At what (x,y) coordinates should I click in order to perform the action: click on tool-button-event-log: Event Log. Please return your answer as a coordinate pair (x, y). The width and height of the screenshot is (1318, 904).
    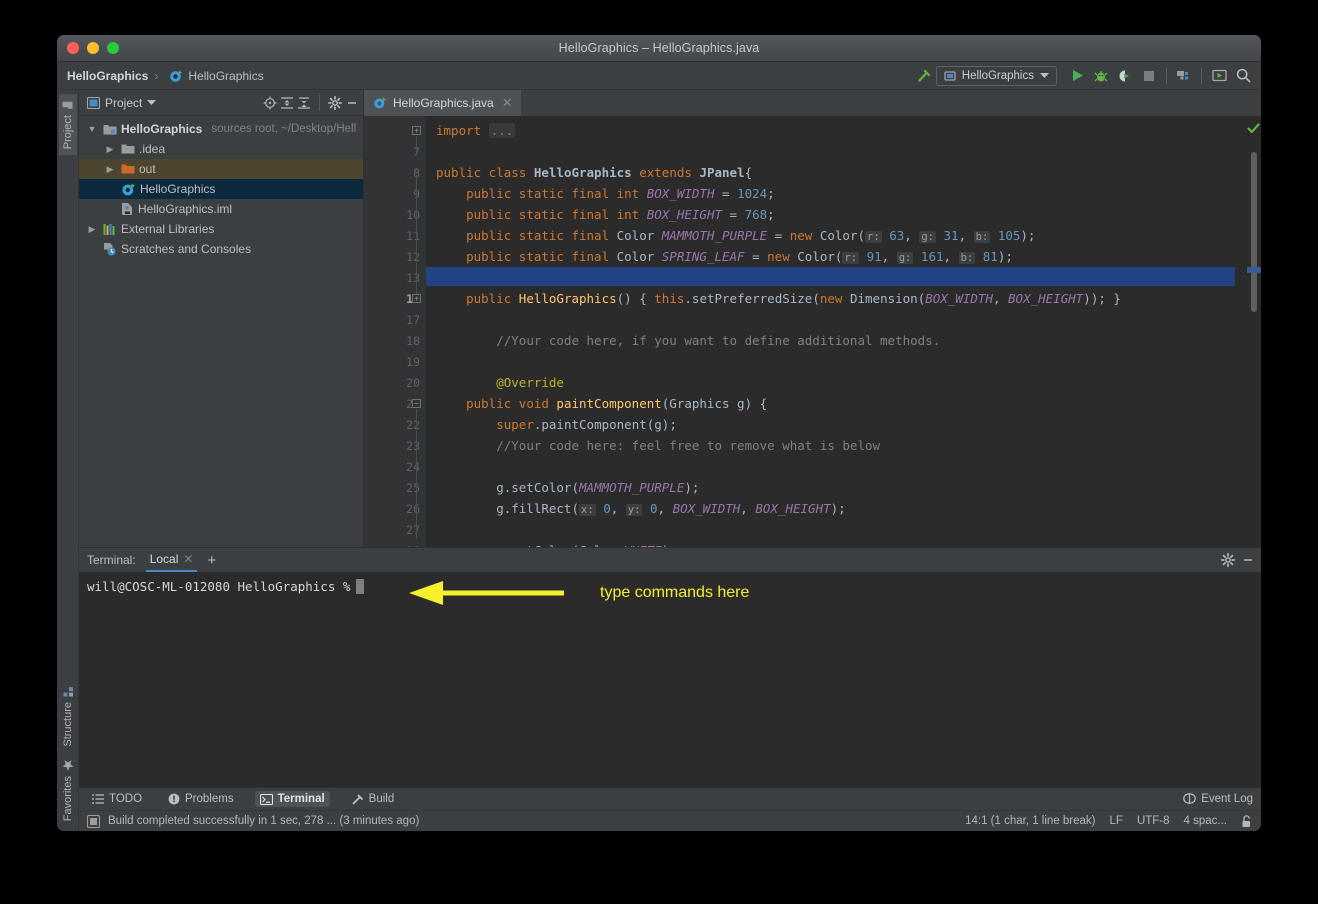
    Looking at the image, I should click on (1218, 799).